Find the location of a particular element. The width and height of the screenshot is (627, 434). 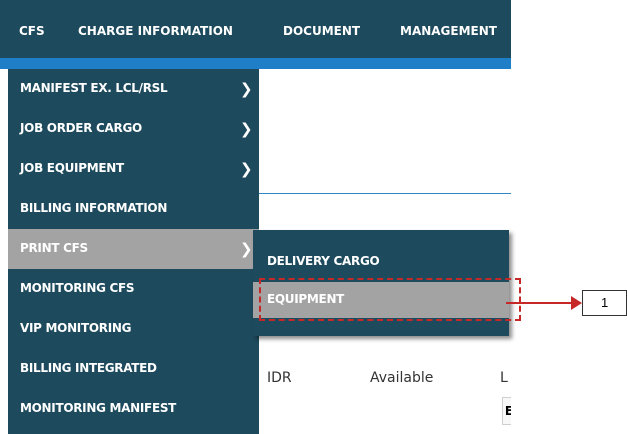

menu-item-billing-information: BILLING INFORMATION is located at coordinates (133, 209).